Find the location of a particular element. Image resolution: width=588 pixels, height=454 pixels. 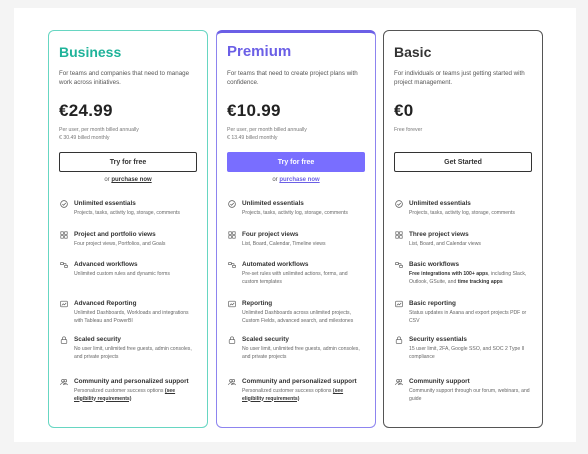

integrations-highlight: Free integrations with 100+ apps is located at coordinates (449, 274).